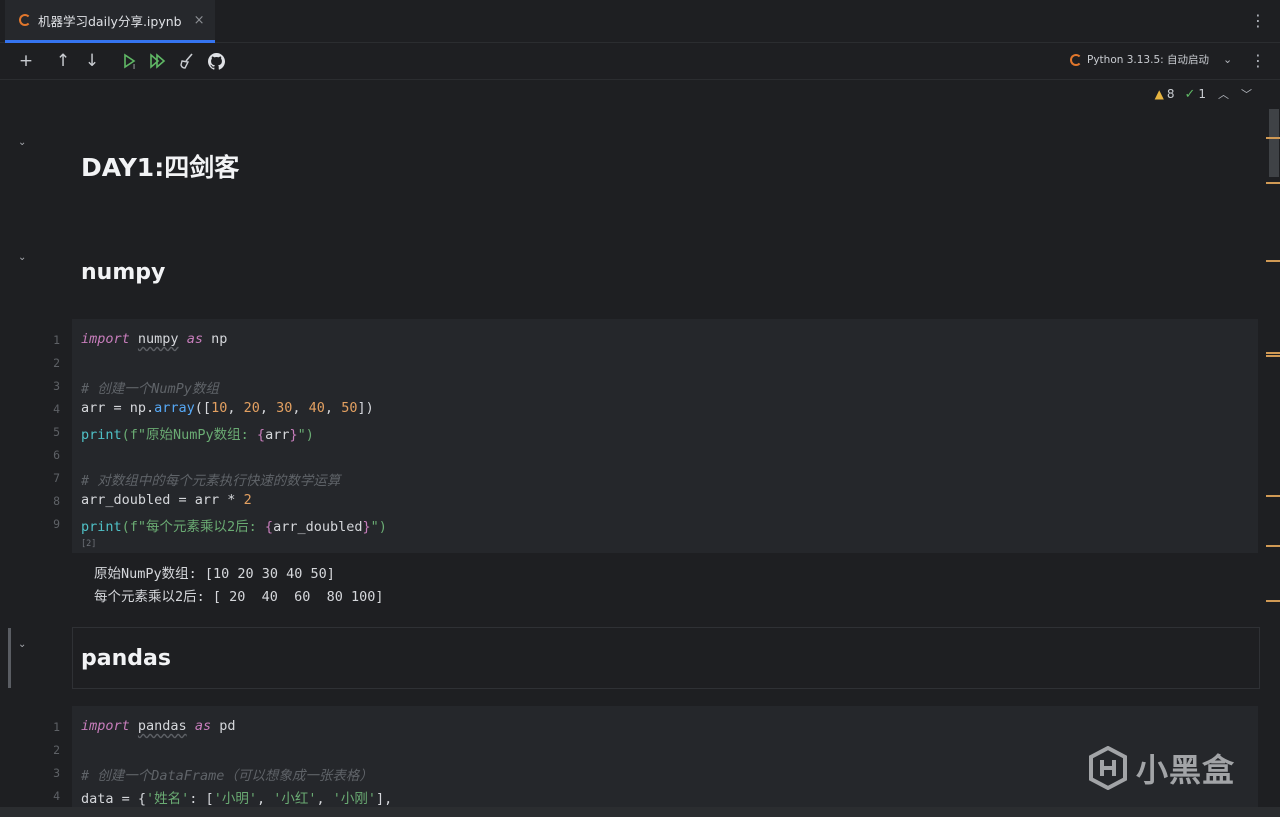 The image size is (1280, 817). I want to click on next-problem-icon: ﹀, so click(1246, 94).